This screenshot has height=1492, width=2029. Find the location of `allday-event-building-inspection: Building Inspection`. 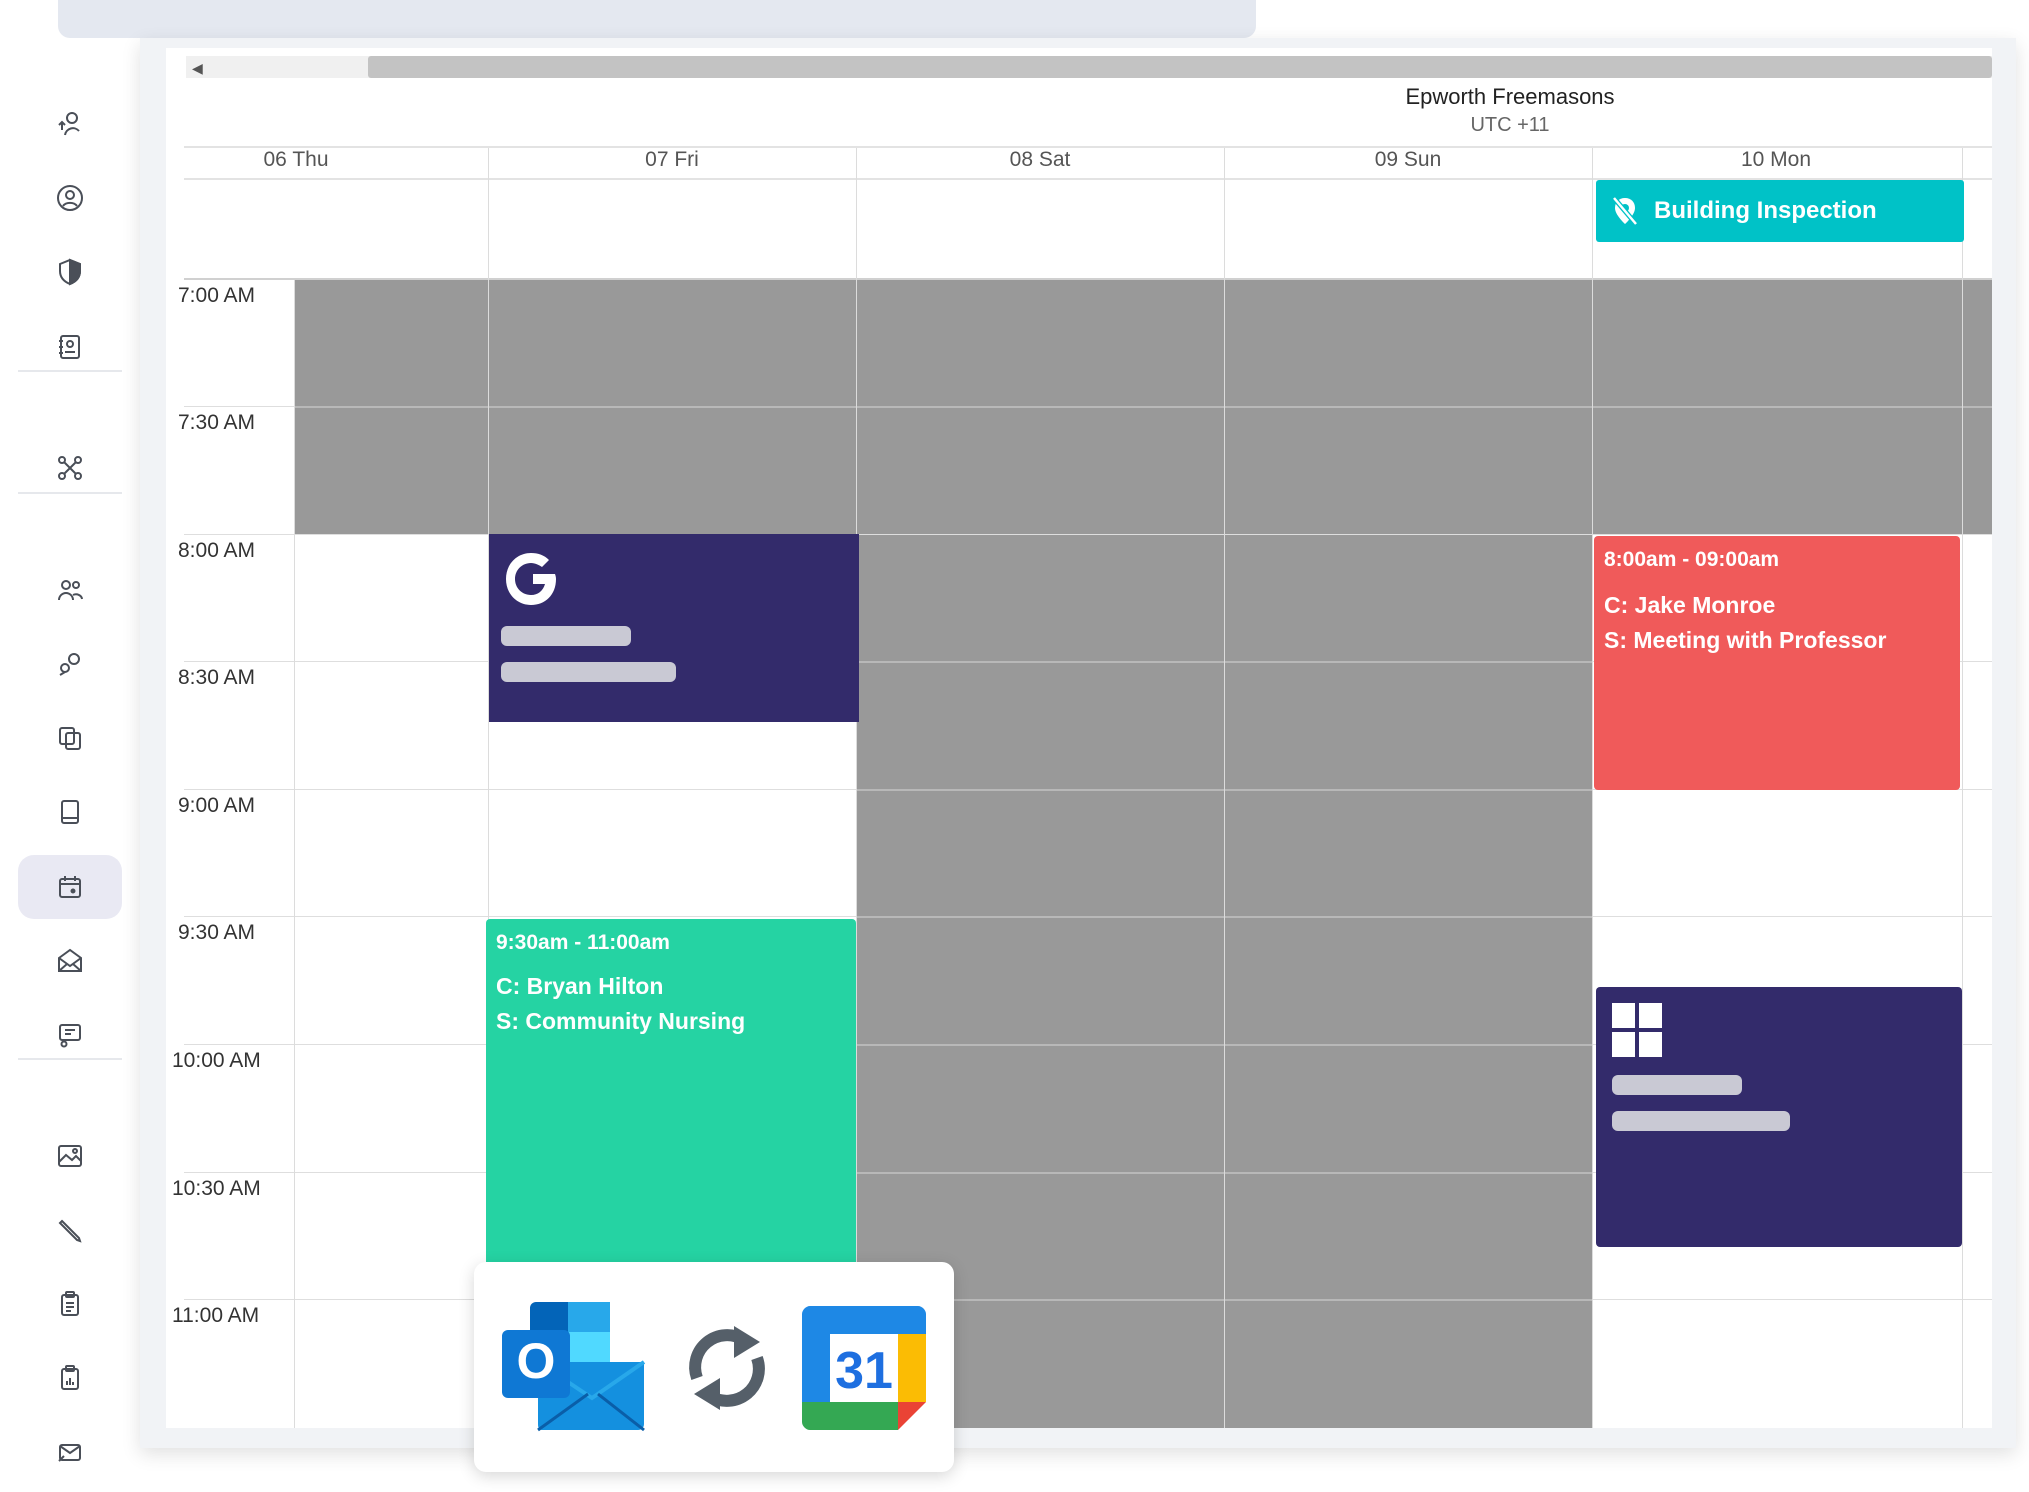

allday-event-building-inspection: Building Inspection is located at coordinates (1780, 211).